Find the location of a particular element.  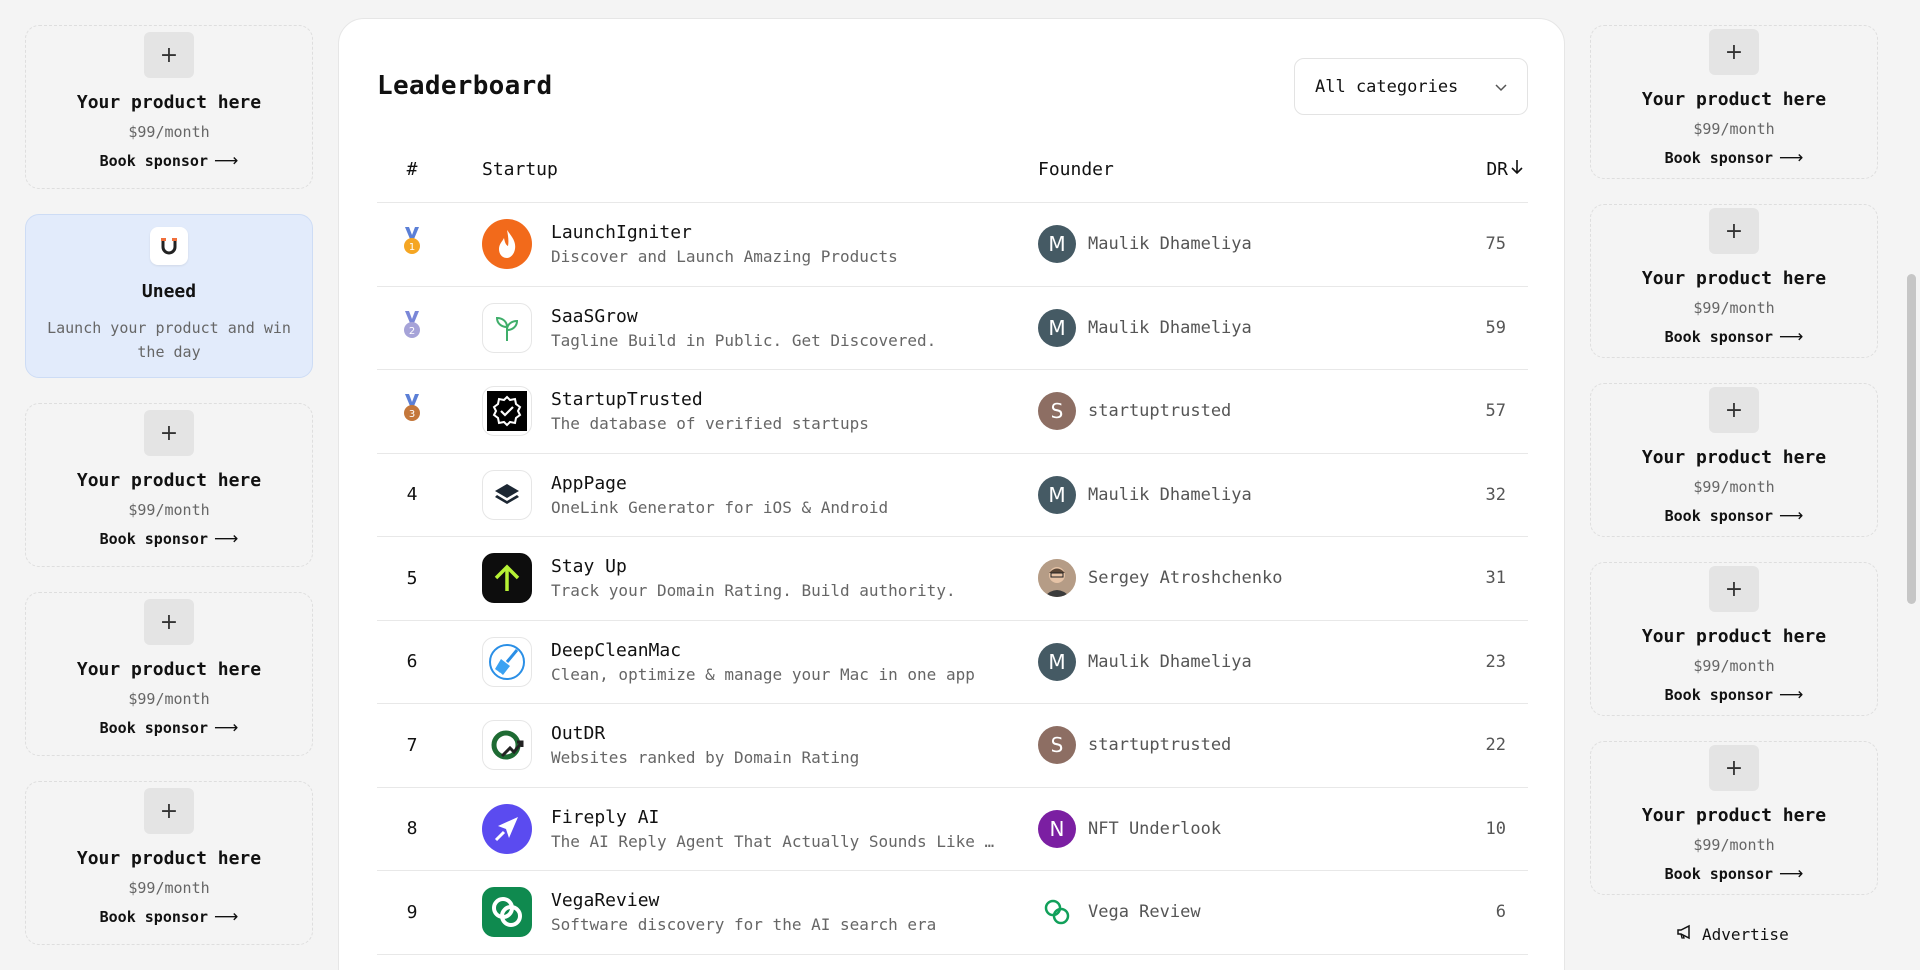

founder-name: startuptrusted is located at coordinates (1160, 411).